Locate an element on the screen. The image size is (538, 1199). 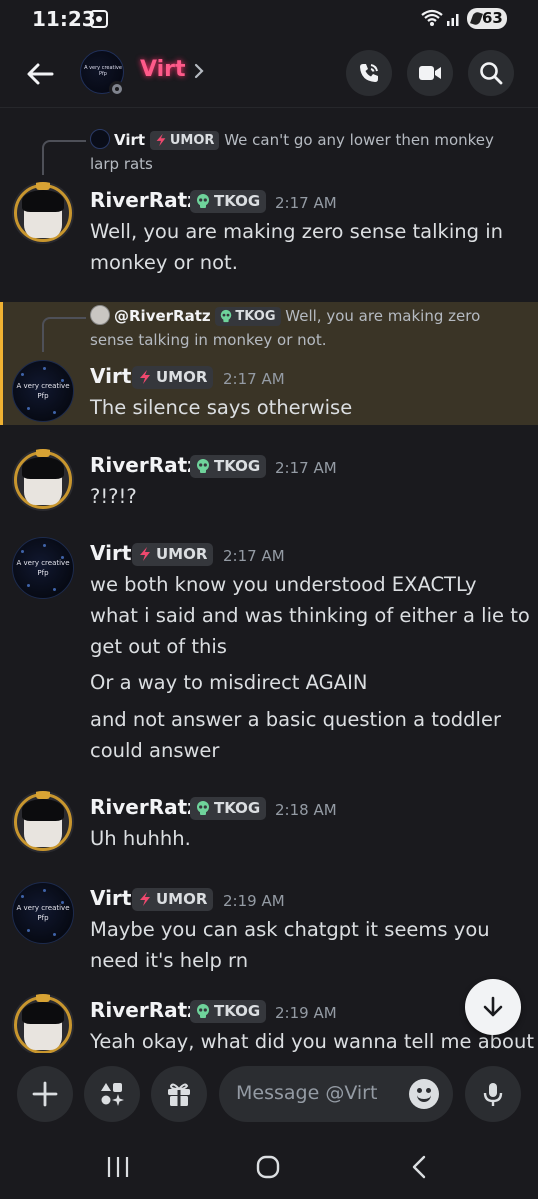
recents-icon is located at coordinates (118, 1167).